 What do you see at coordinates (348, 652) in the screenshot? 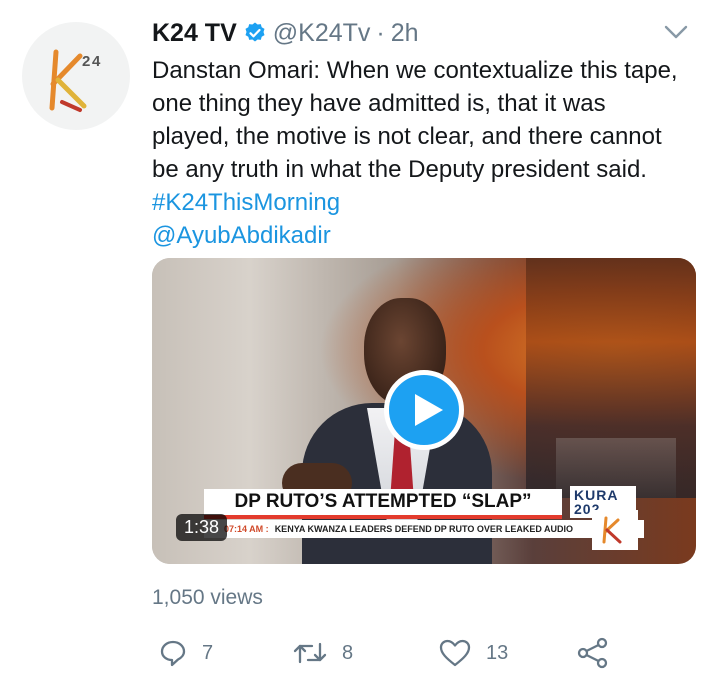
I see `retweet-count: 8` at bounding box center [348, 652].